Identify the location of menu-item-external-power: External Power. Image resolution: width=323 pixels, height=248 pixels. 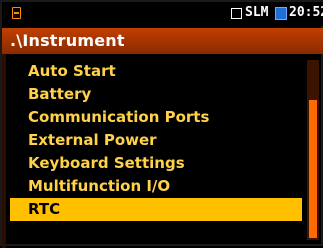
(156, 140).